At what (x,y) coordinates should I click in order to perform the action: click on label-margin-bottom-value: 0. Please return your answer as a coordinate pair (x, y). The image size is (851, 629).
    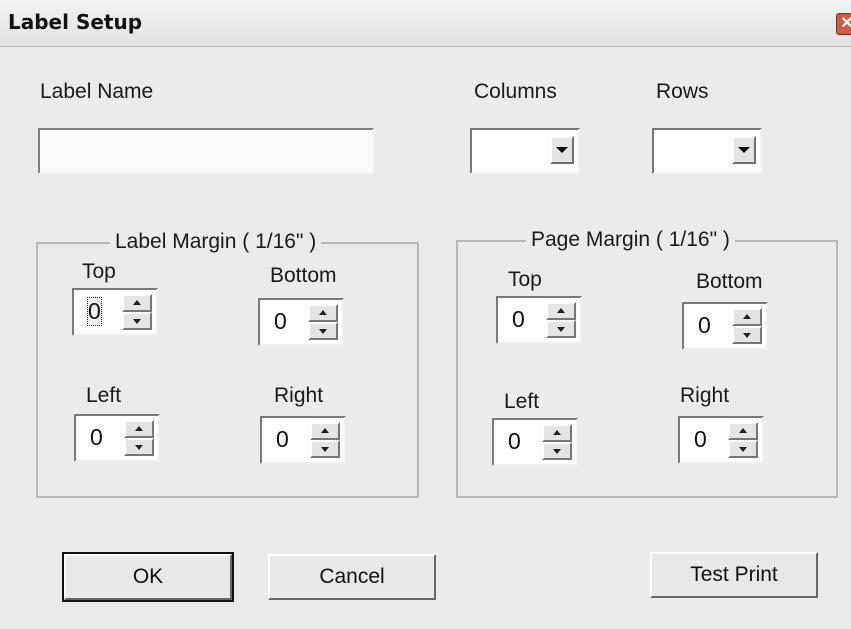
    Looking at the image, I should click on (280, 321).